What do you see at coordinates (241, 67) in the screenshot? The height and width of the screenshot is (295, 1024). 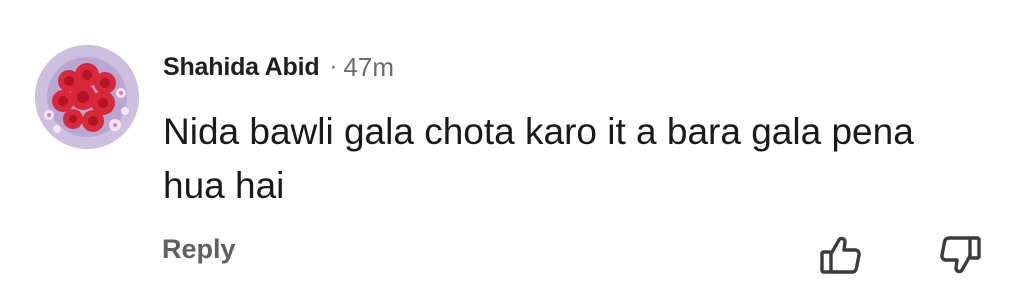 I see `author-name: Shahida Abid` at bounding box center [241, 67].